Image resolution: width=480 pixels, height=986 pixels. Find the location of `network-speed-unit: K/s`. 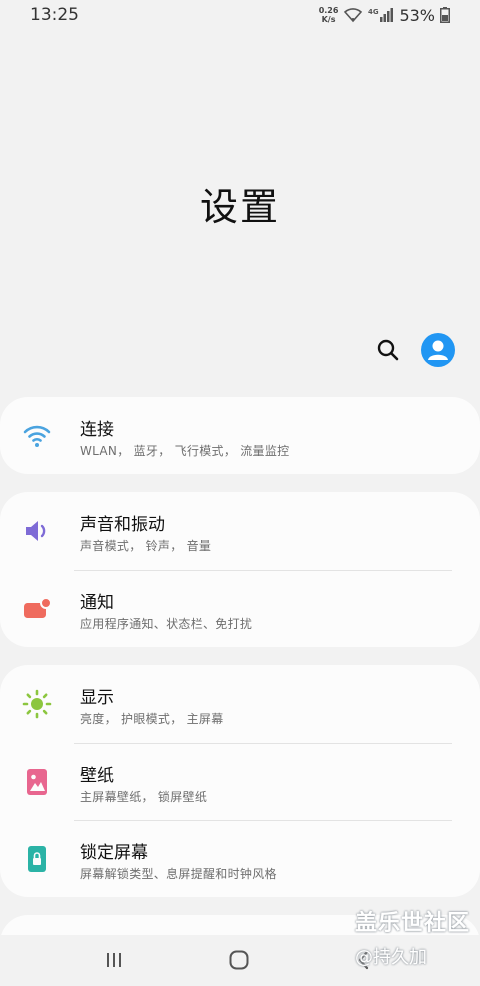

network-speed-unit: K/s is located at coordinates (328, 19).